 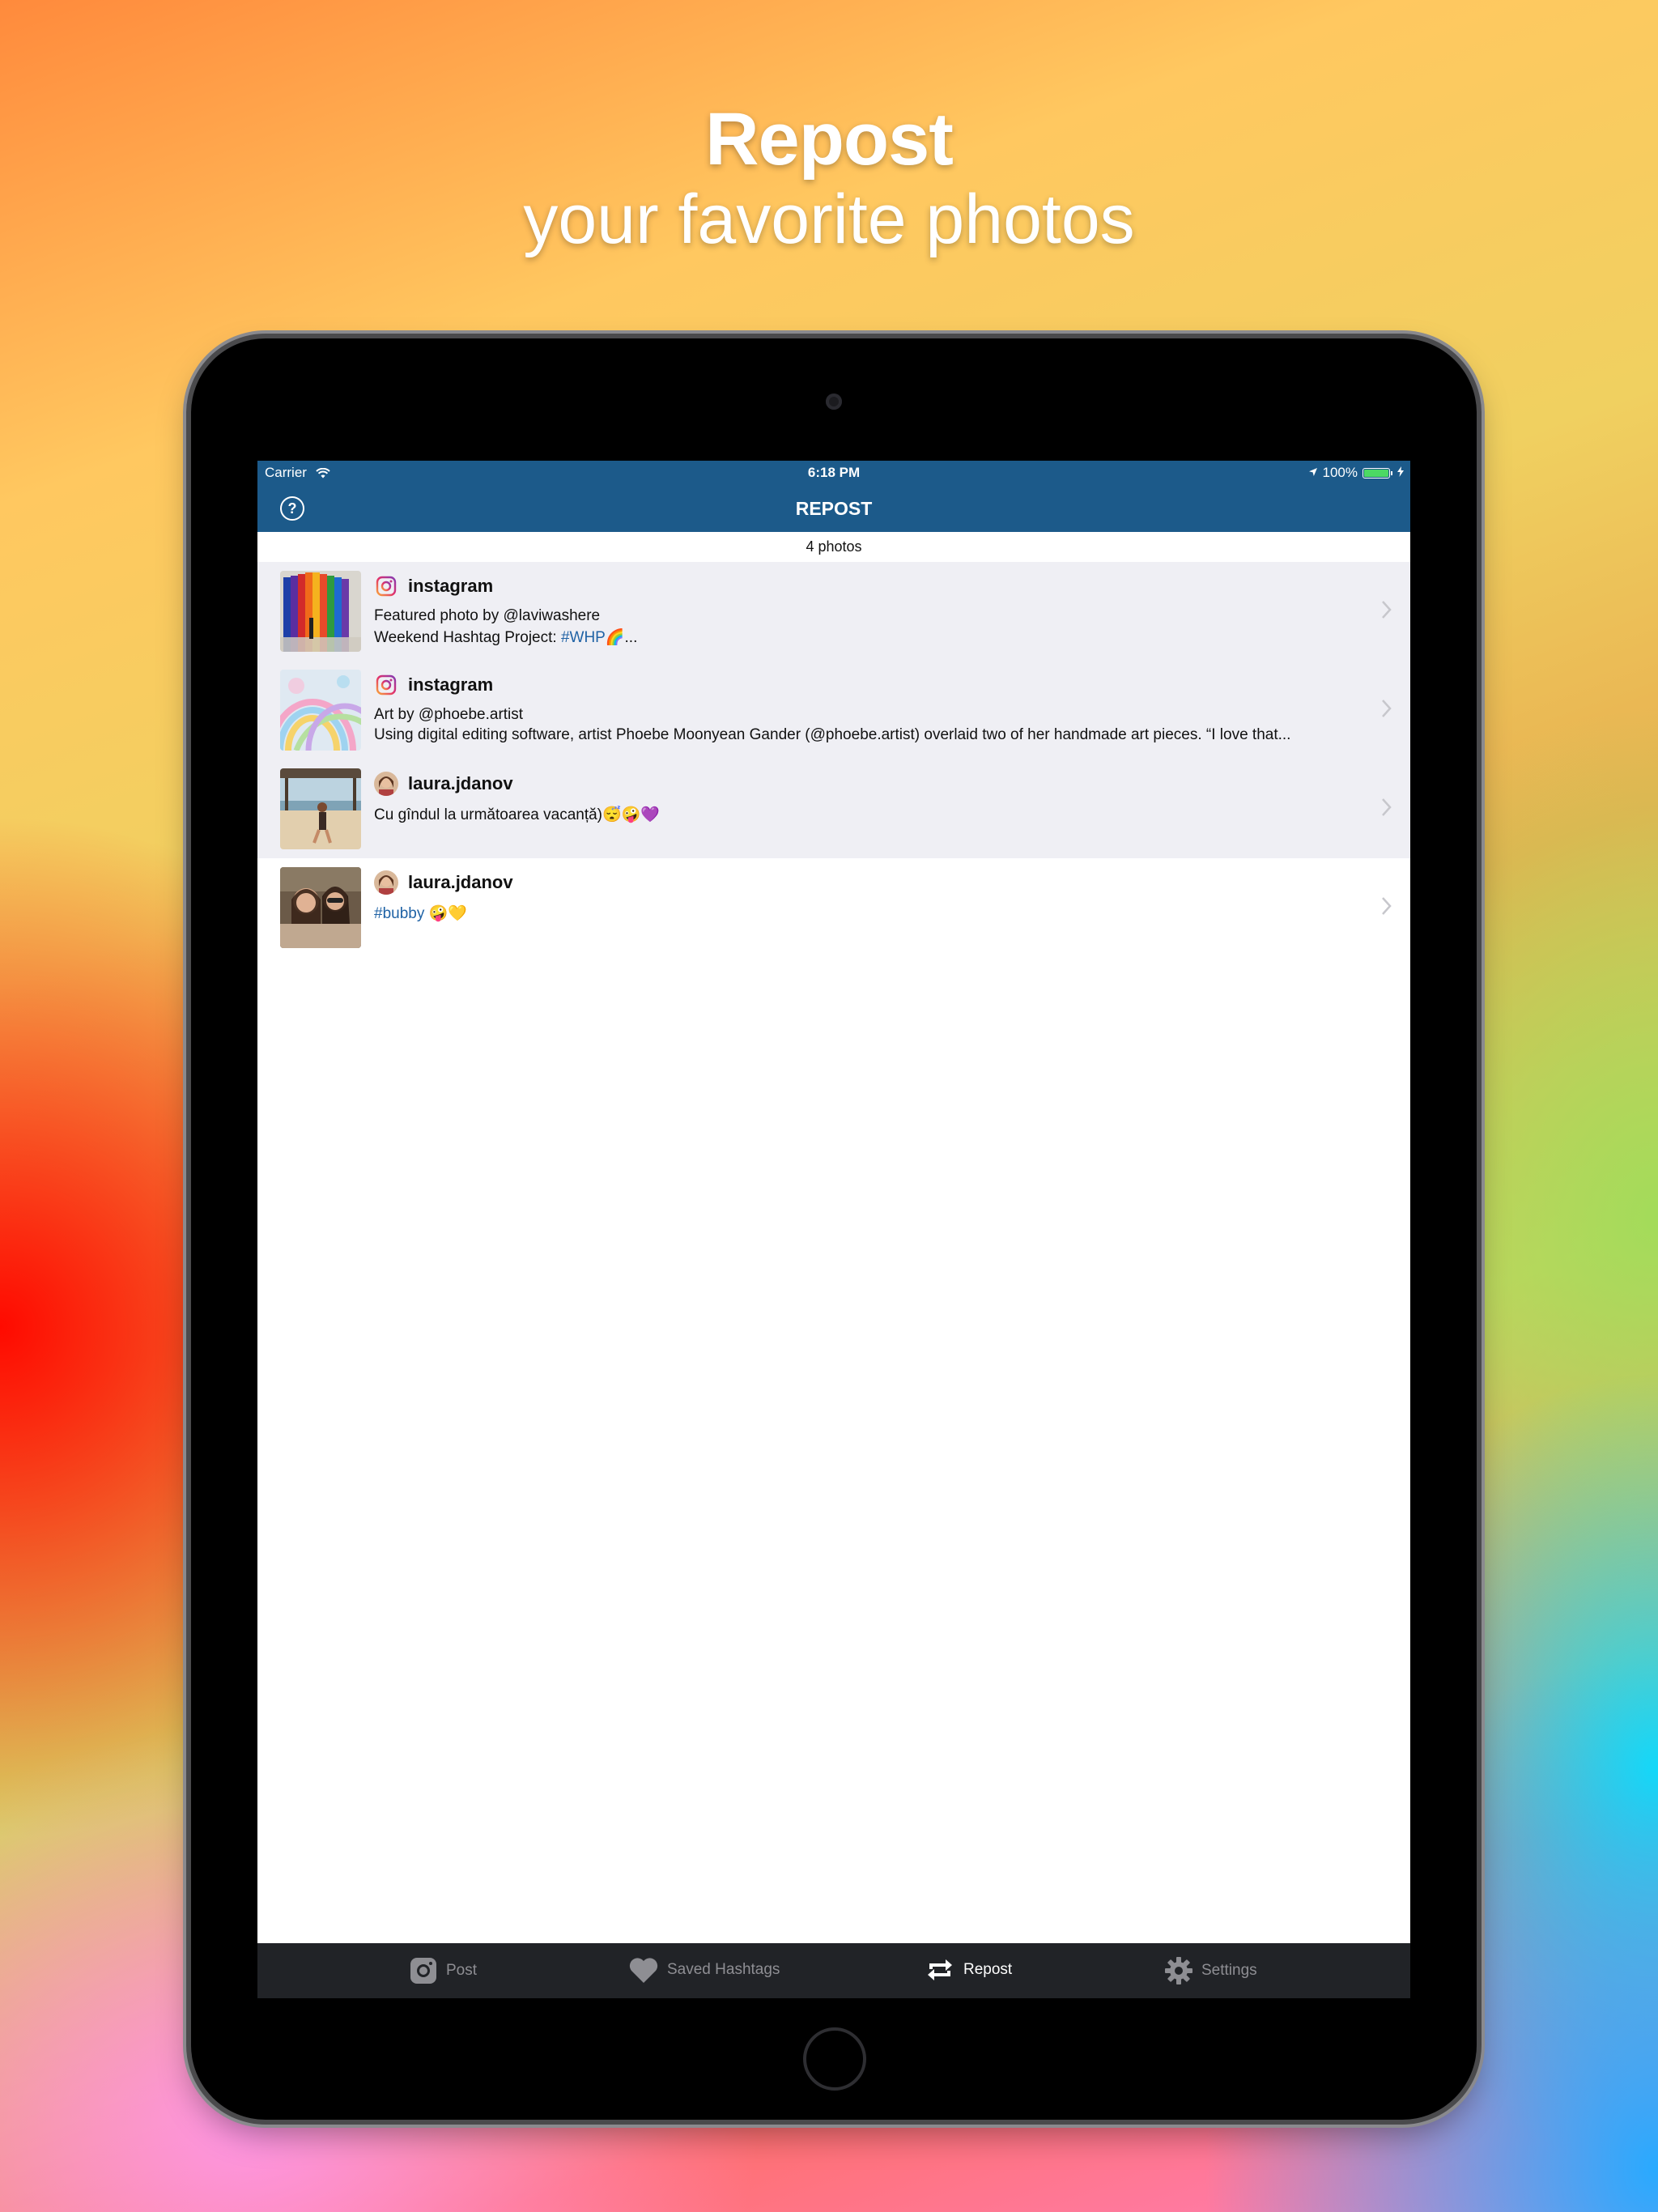 What do you see at coordinates (449, 715) in the screenshot?
I see `post-caption-line1: Art by @phoebe.artist` at bounding box center [449, 715].